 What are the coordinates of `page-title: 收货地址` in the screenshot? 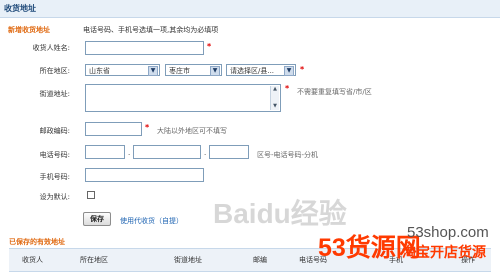 It's located at (20, 8).